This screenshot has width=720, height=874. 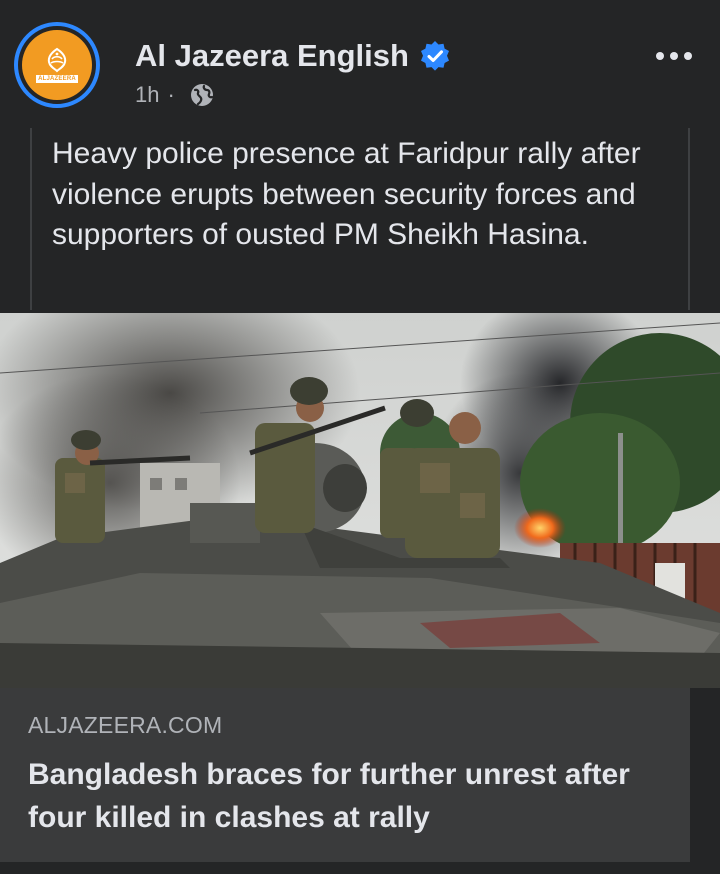 What do you see at coordinates (434, 56) in the screenshot?
I see `verified-badge-icon` at bounding box center [434, 56].